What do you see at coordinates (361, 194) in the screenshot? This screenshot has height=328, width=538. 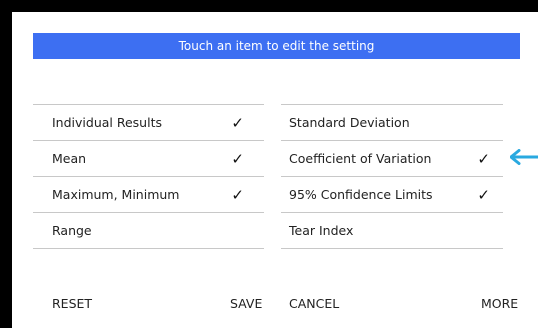 I see `option-label: 95% Confidence Limits` at bounding box center [361, 194].